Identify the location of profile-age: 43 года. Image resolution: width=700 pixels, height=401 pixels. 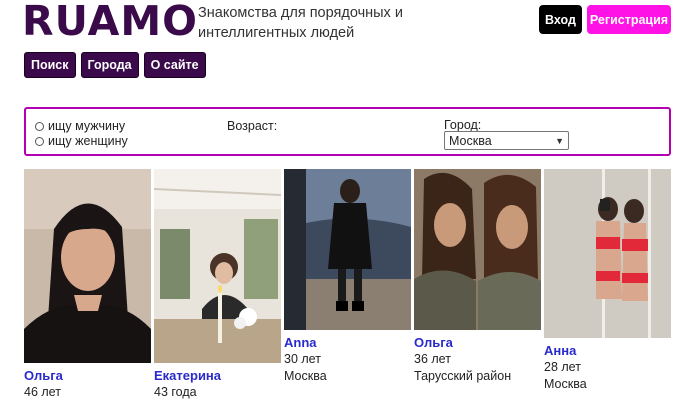
(175, 392).